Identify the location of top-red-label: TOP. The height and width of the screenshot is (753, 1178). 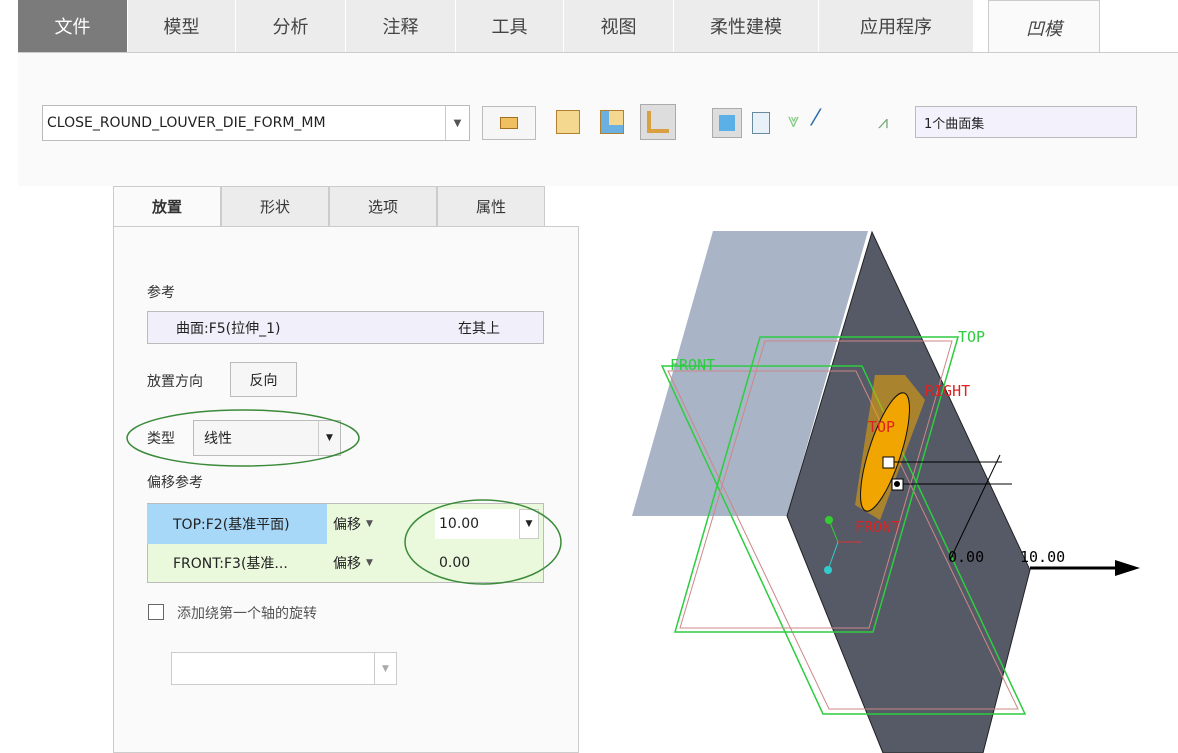
(881, 427).